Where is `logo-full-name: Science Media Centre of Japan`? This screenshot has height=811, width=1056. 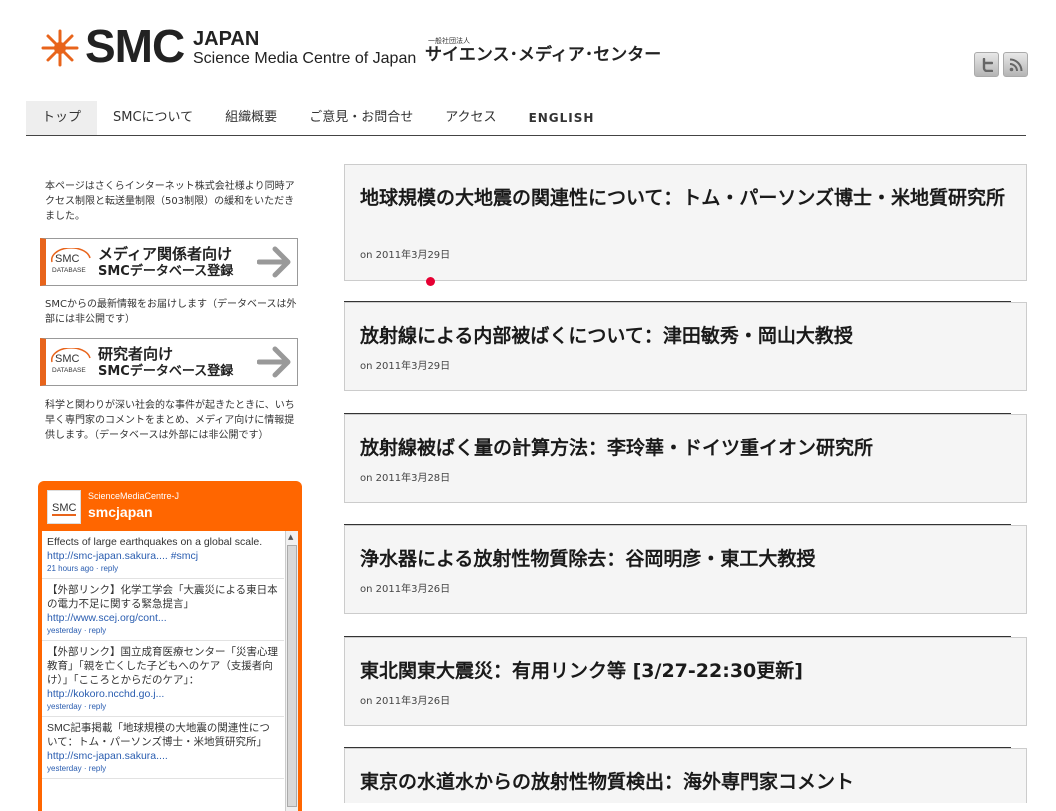
logo-full-name: Science Media Centre of Japan is located at coordinates (305, 58).